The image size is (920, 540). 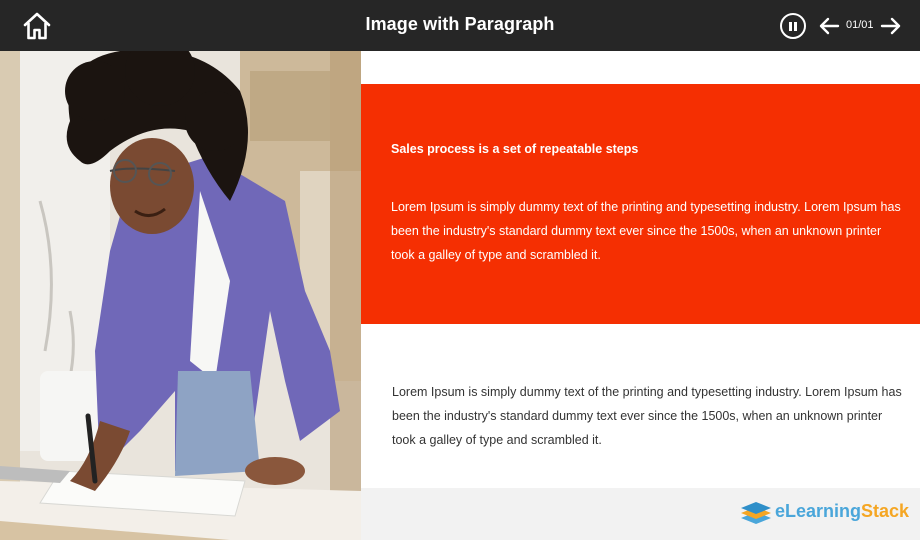 I want to click on next-button, so click(x=891, y=26).